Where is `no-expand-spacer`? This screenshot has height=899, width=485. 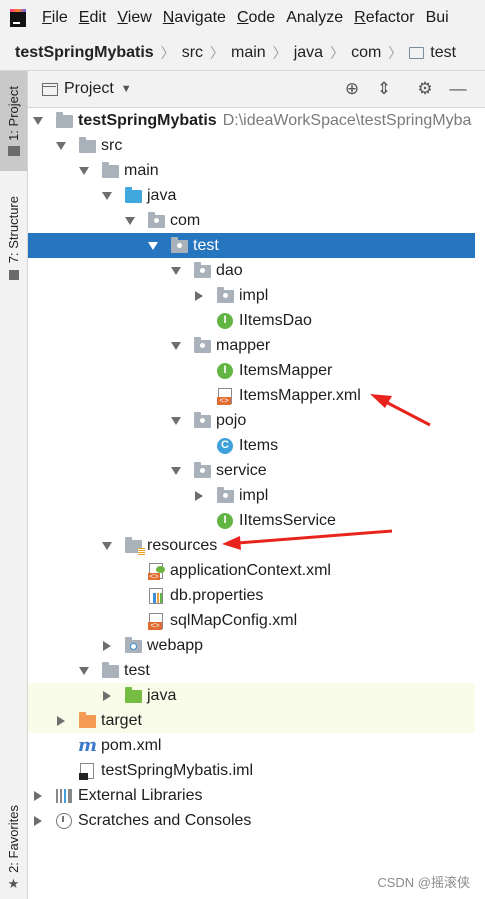 no-expand-spacer is located at coordinates (199, 446).